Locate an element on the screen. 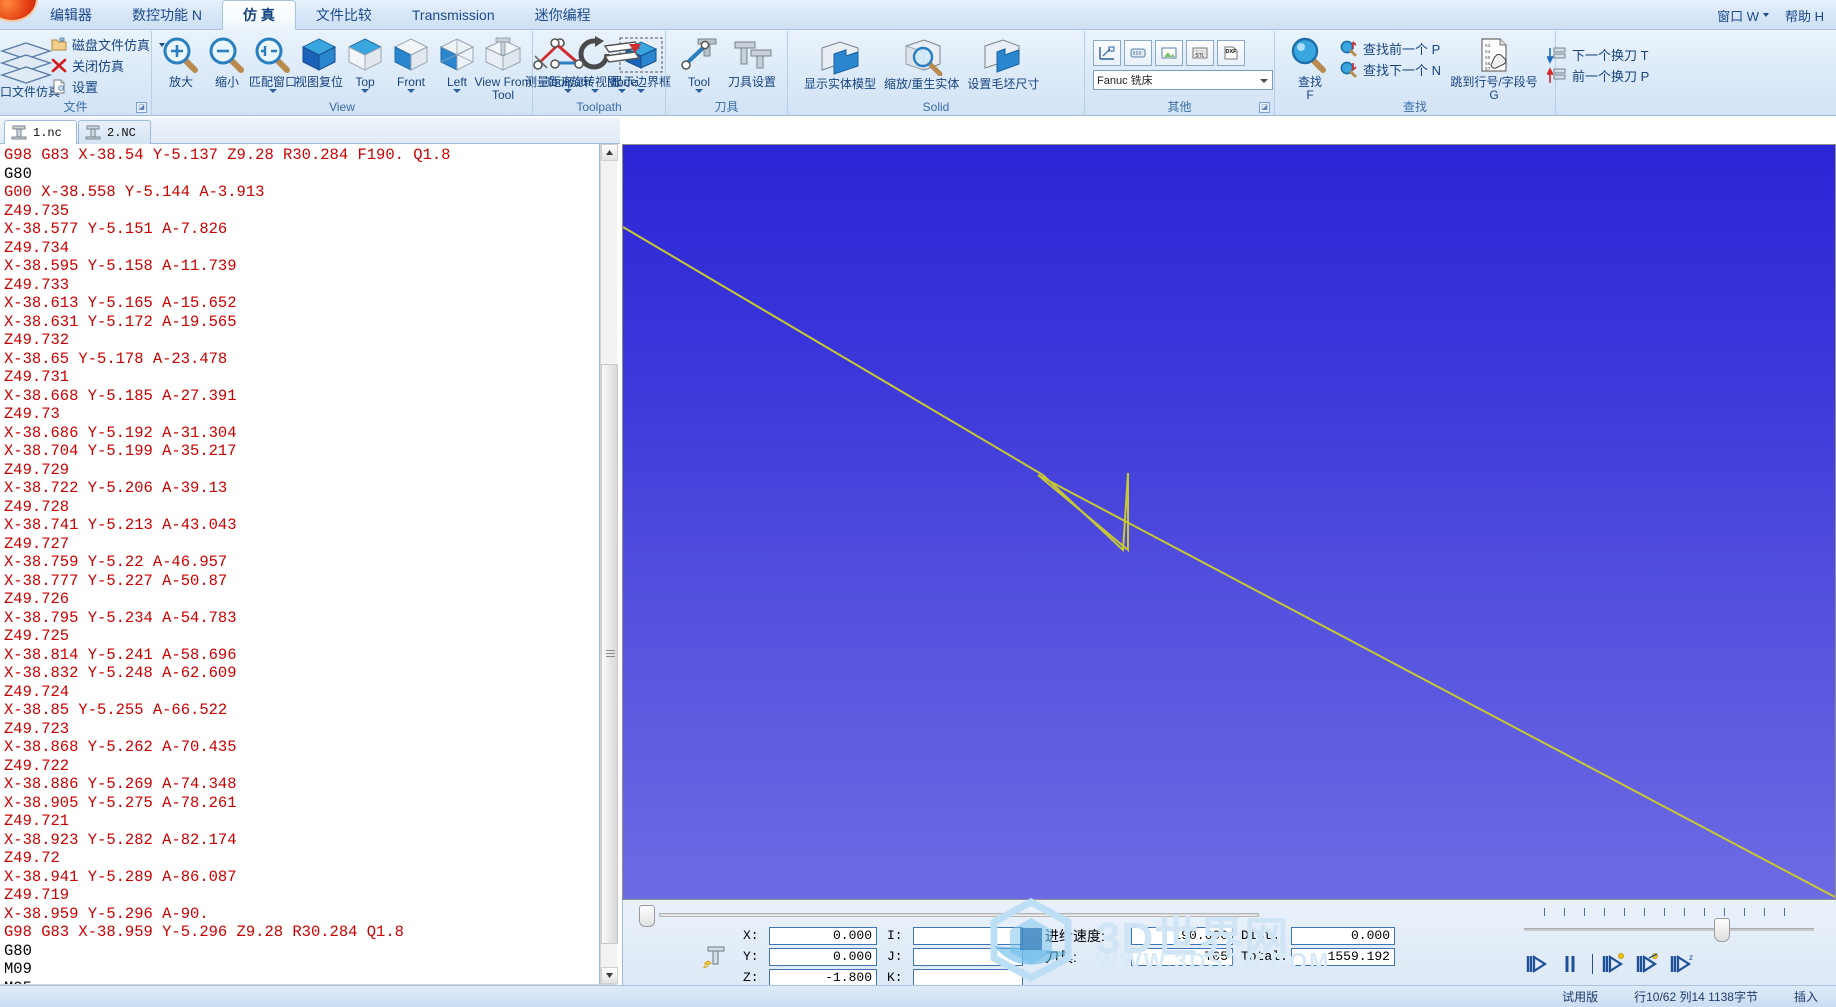 The height and width of the screenshot is (1007, 1836). step-line-button is located at coordinates (1648, 964).